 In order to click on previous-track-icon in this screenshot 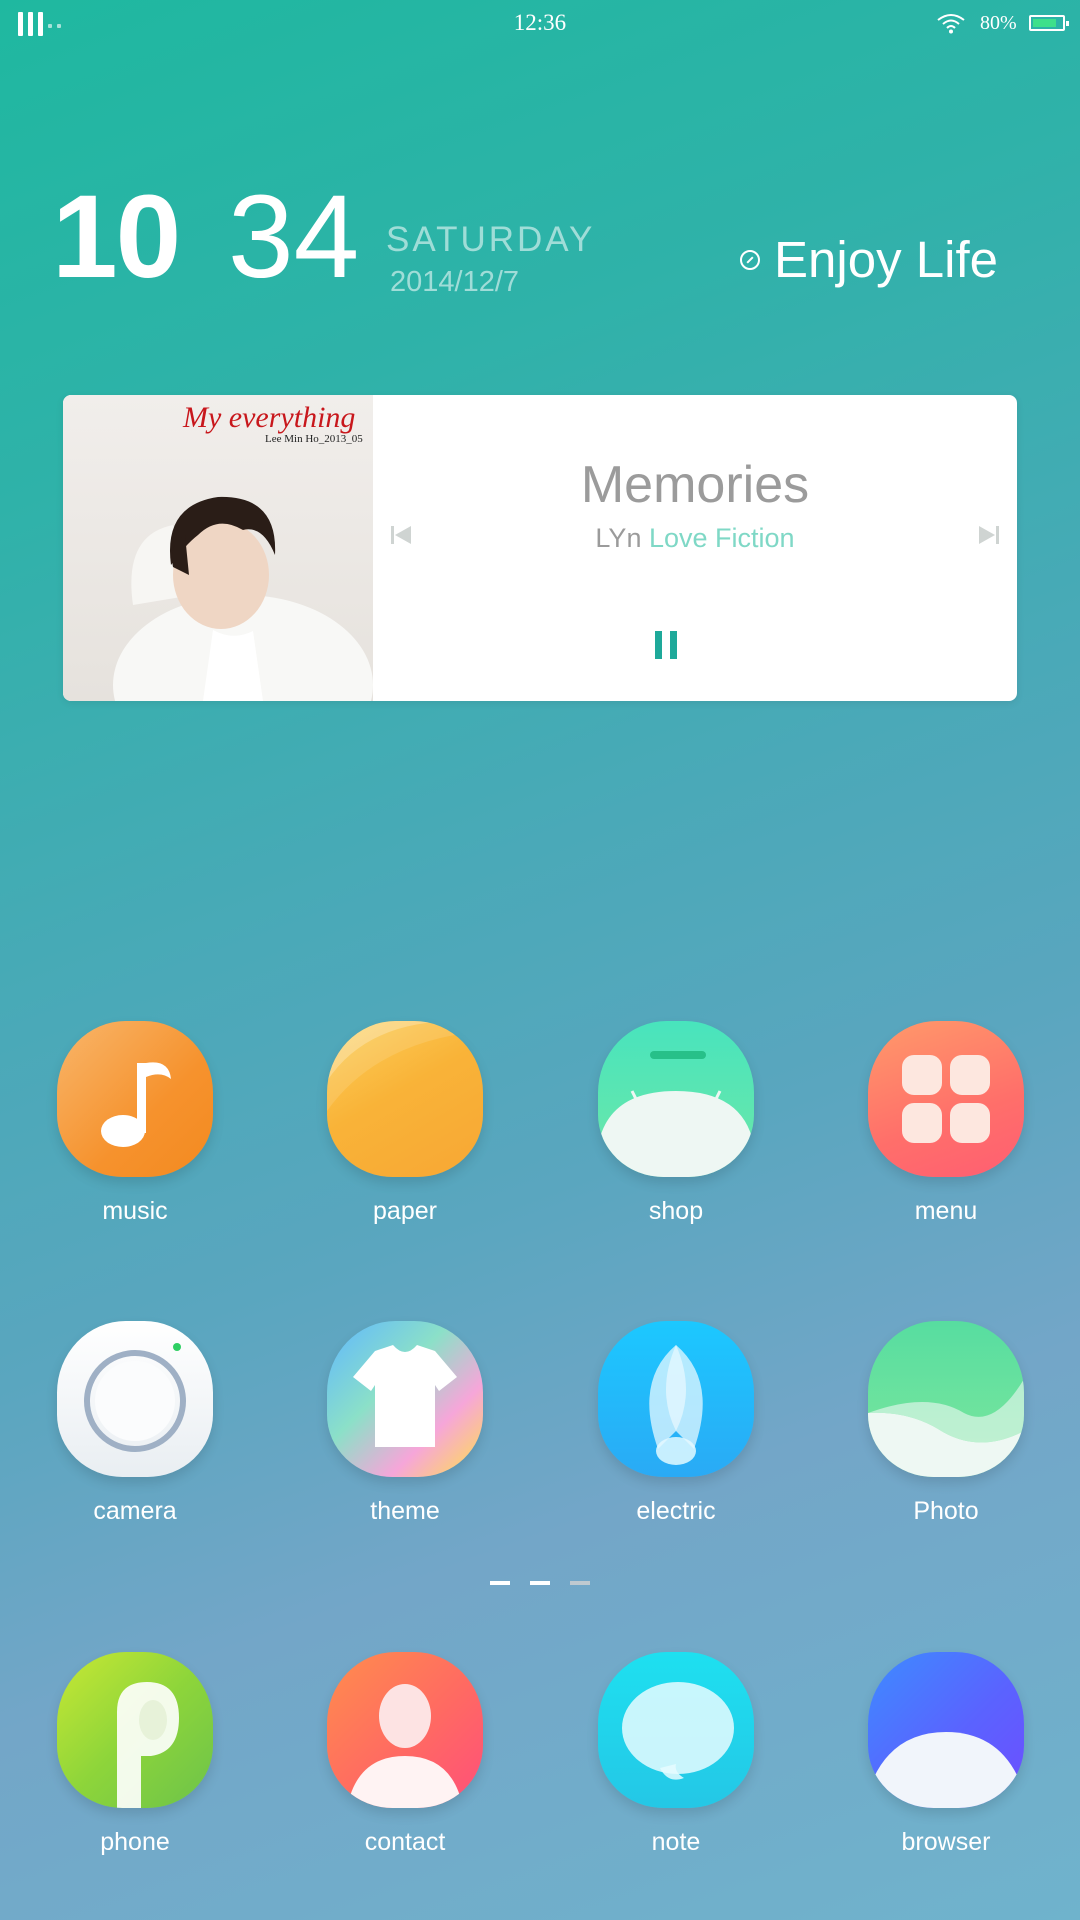, I will do `click(401, 535)`.